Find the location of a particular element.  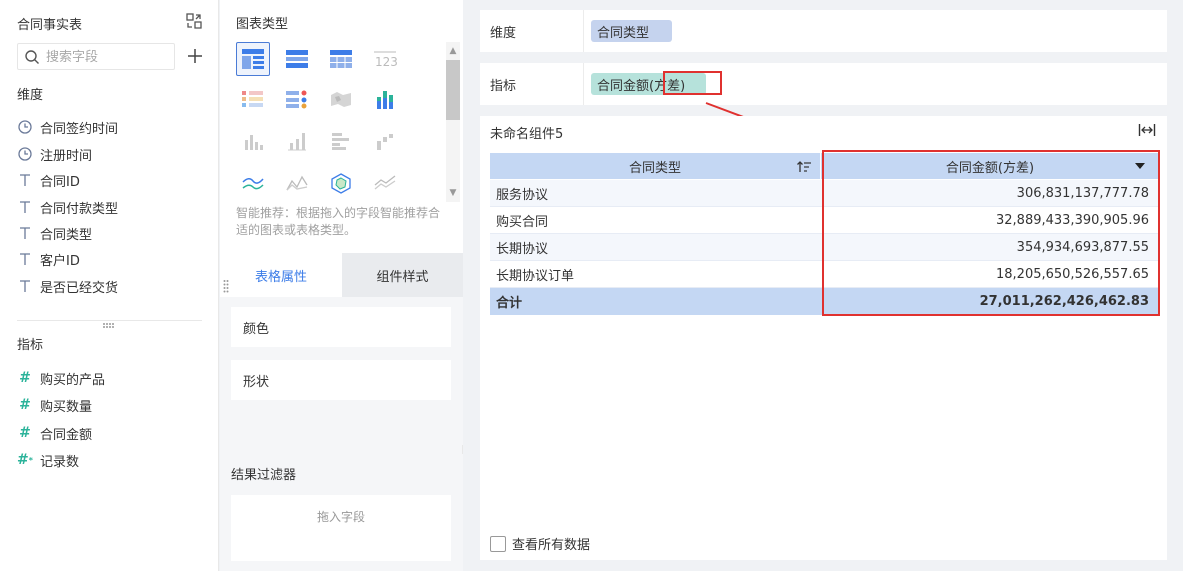

field-label: 购买的产品 is located at coordinates (73, 380).